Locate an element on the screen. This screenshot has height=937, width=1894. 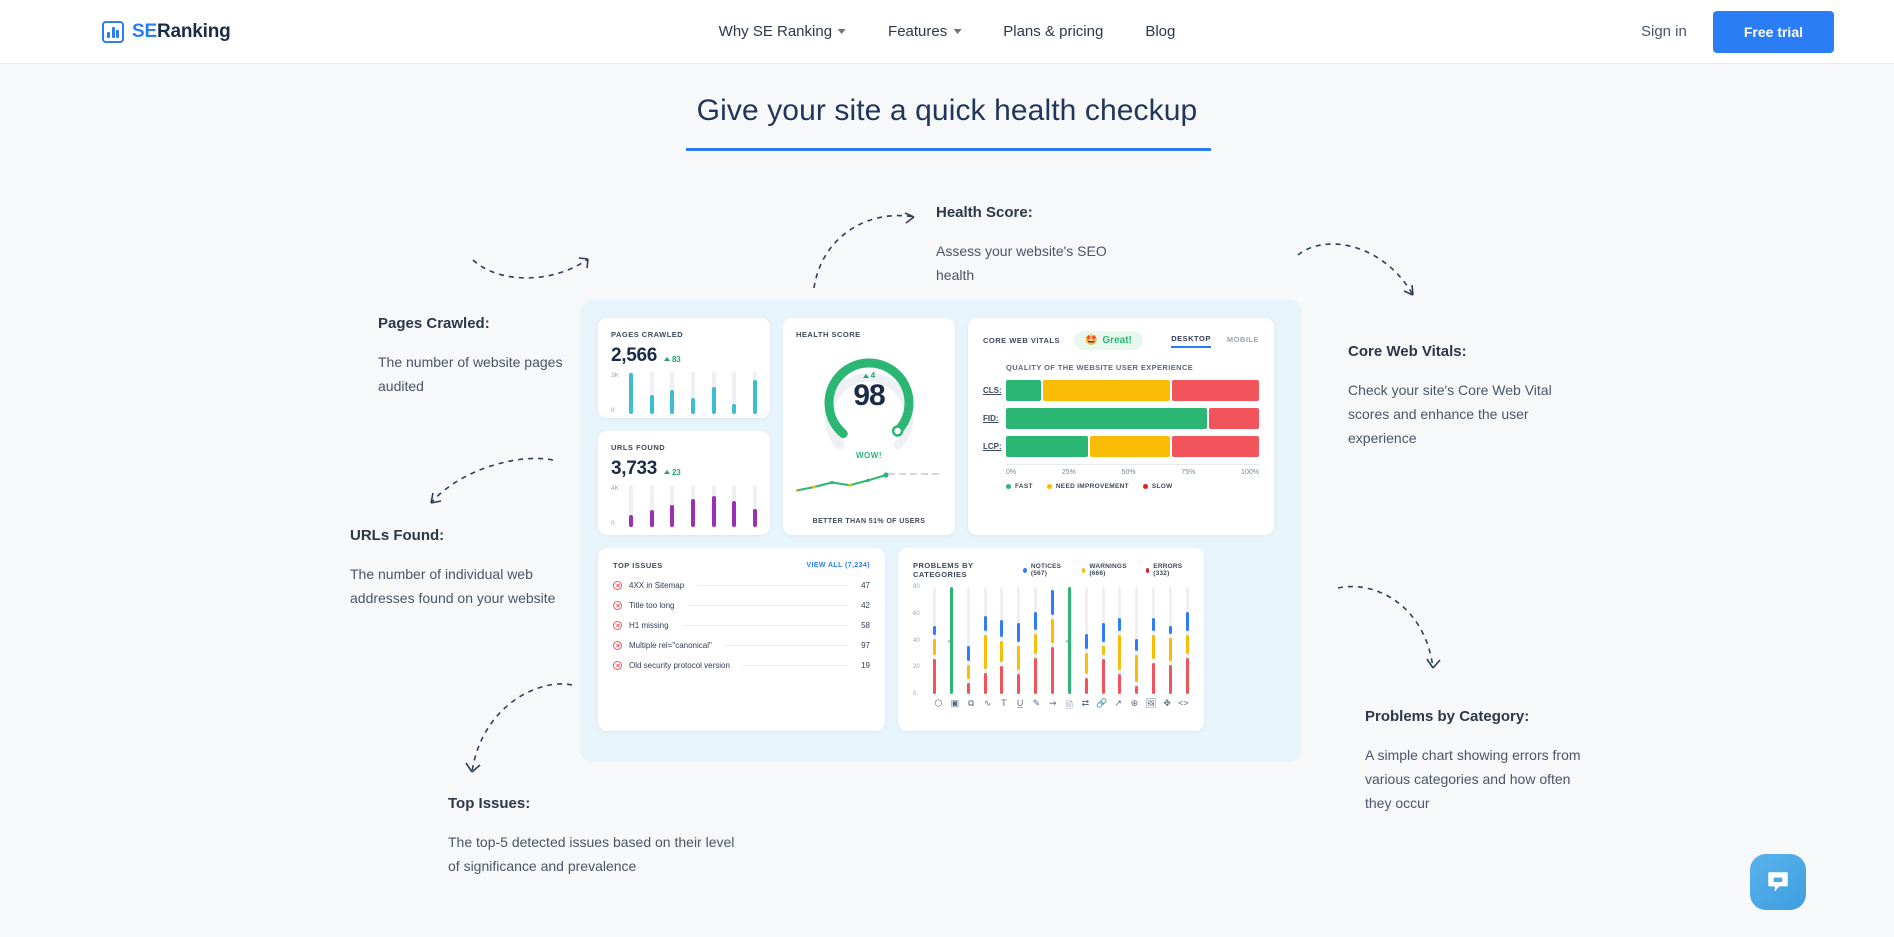
axis-tick: 20 is located at coordinates (916, 667).